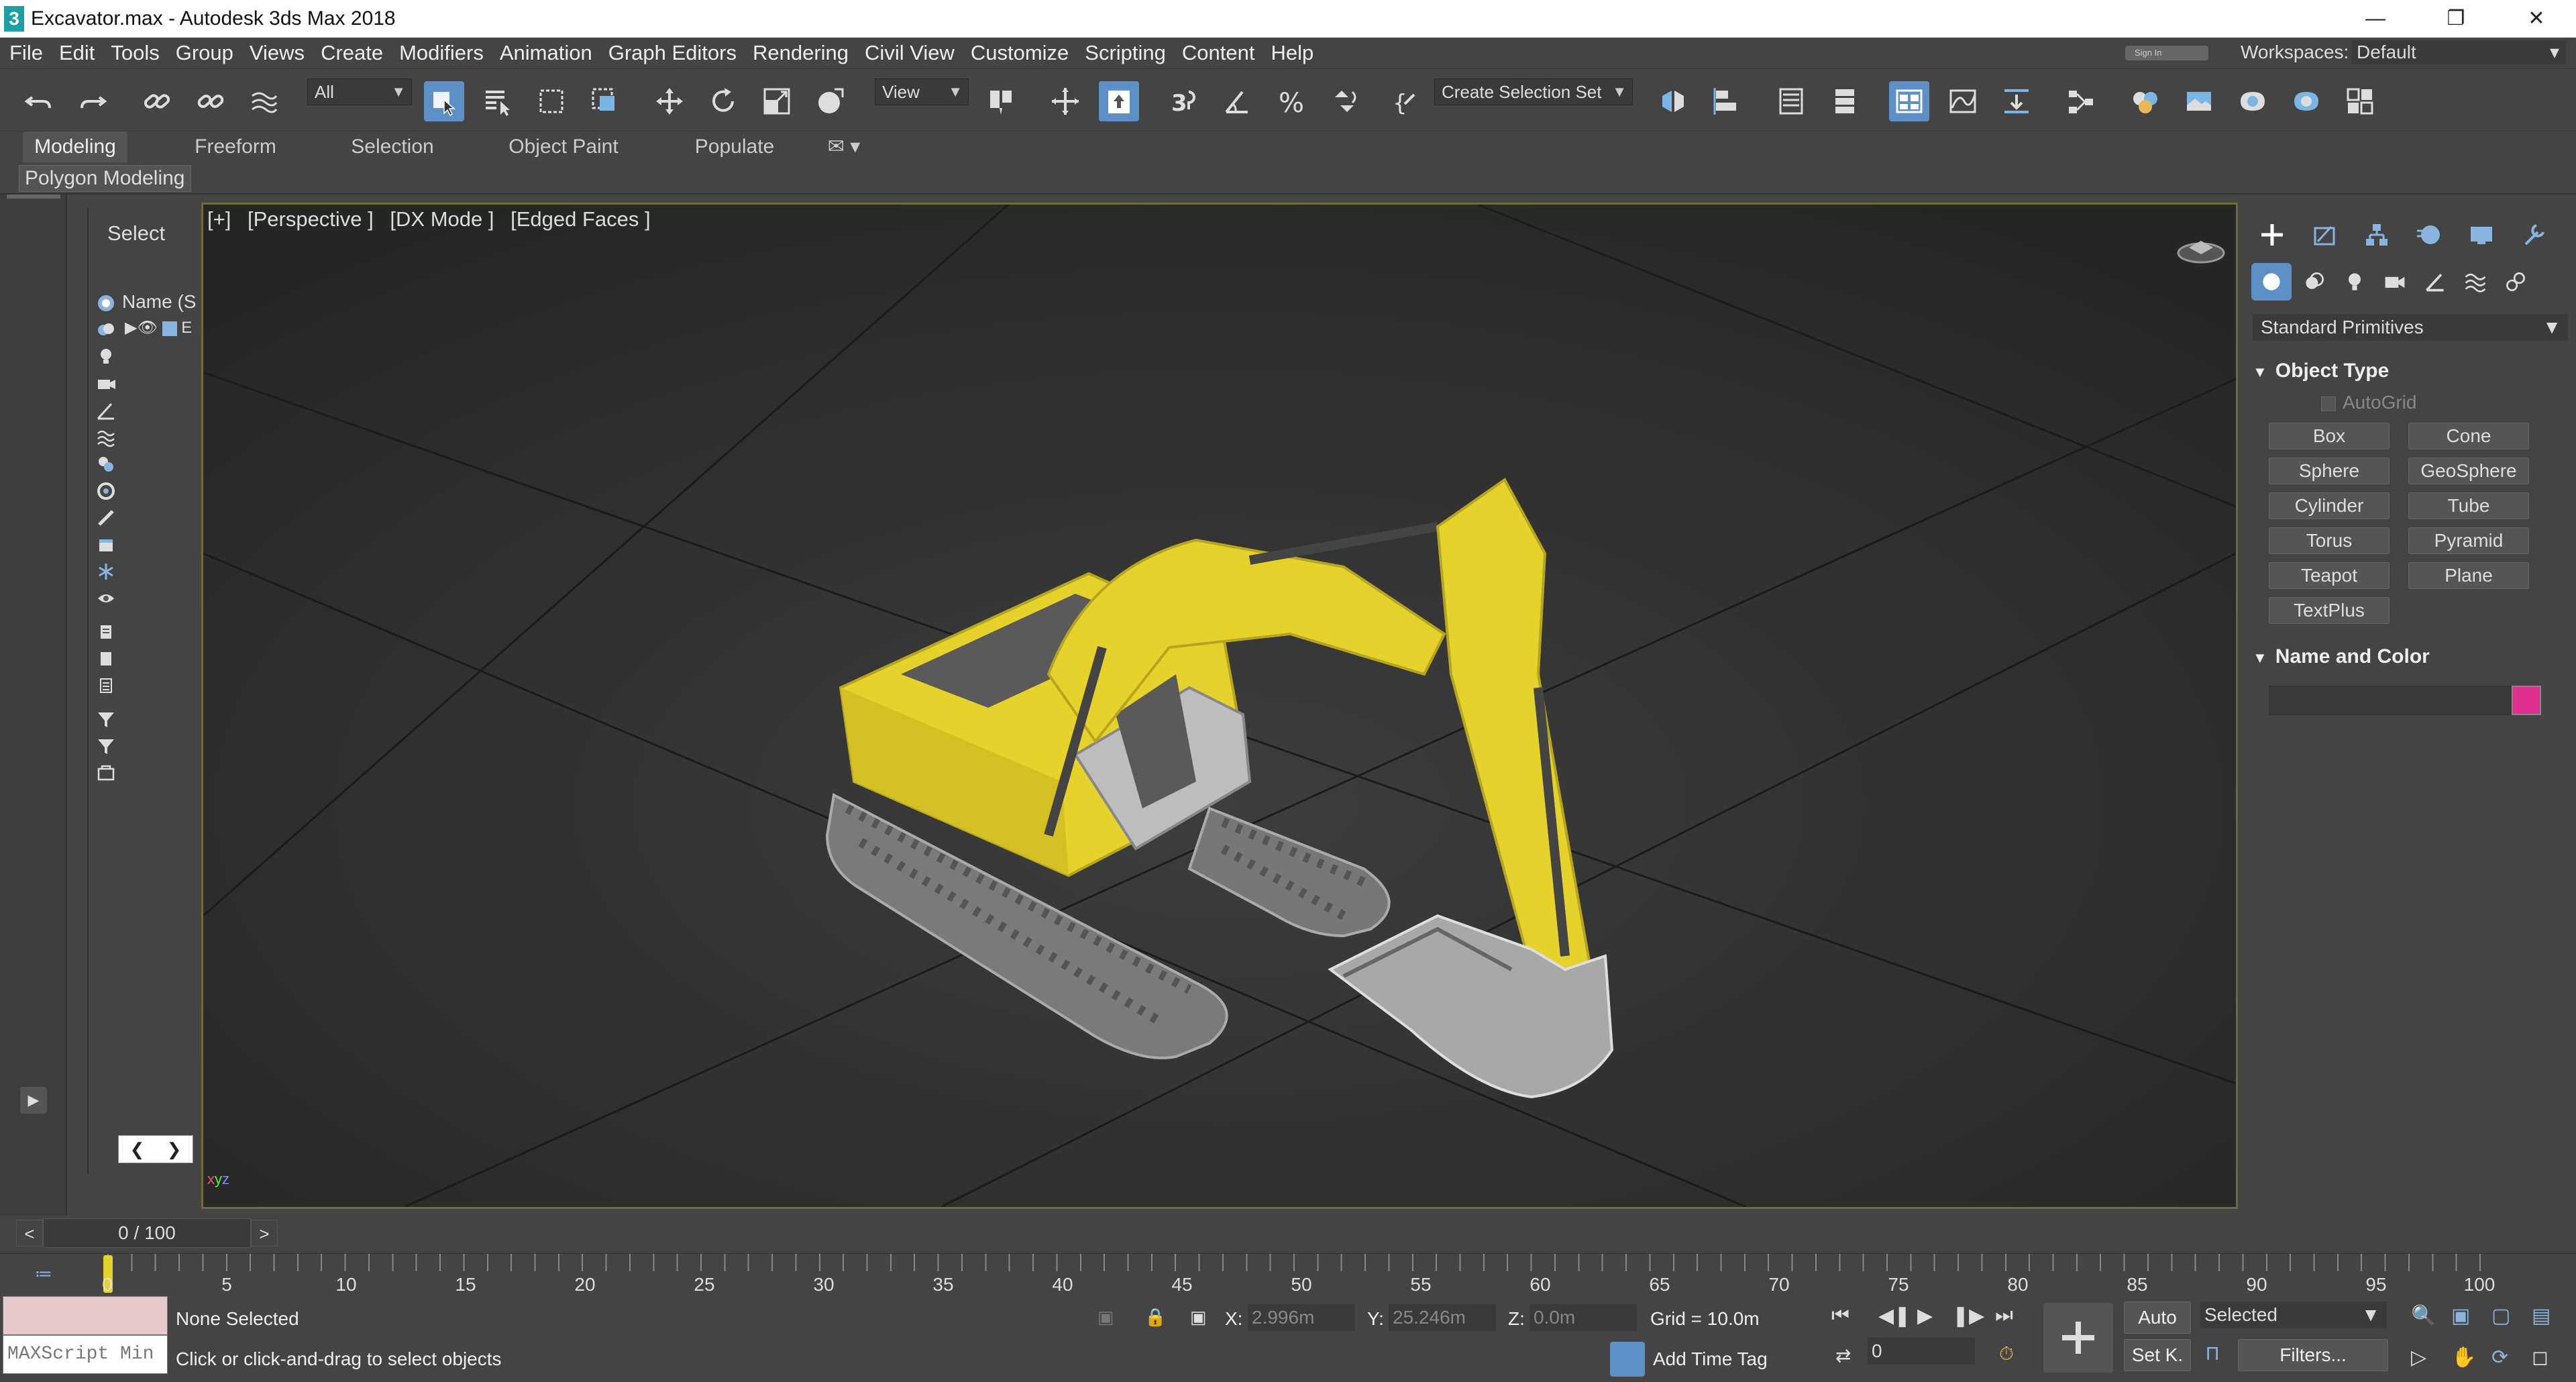 Image resolution: width=2576 pixels, height=1382 pixels. What do you see at coordinates (106, 491) in the screenshot?
I see `display-xrefs-icon` at bounding box center [106, 491].